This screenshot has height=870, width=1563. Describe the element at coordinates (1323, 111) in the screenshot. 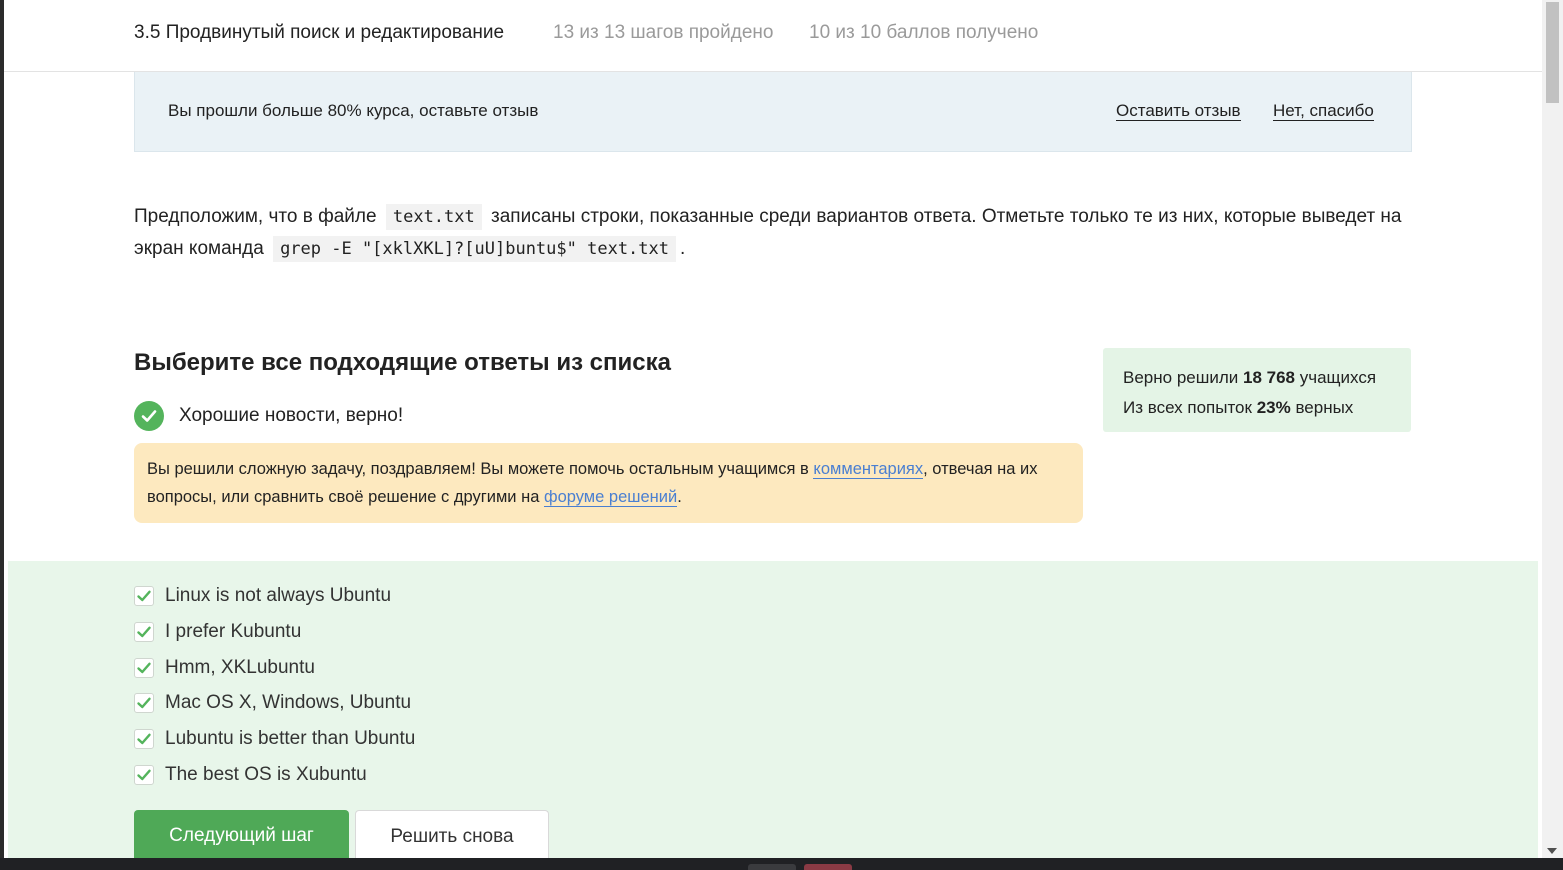

I see `no-thanks-link: Нет, спасибо` at that location.